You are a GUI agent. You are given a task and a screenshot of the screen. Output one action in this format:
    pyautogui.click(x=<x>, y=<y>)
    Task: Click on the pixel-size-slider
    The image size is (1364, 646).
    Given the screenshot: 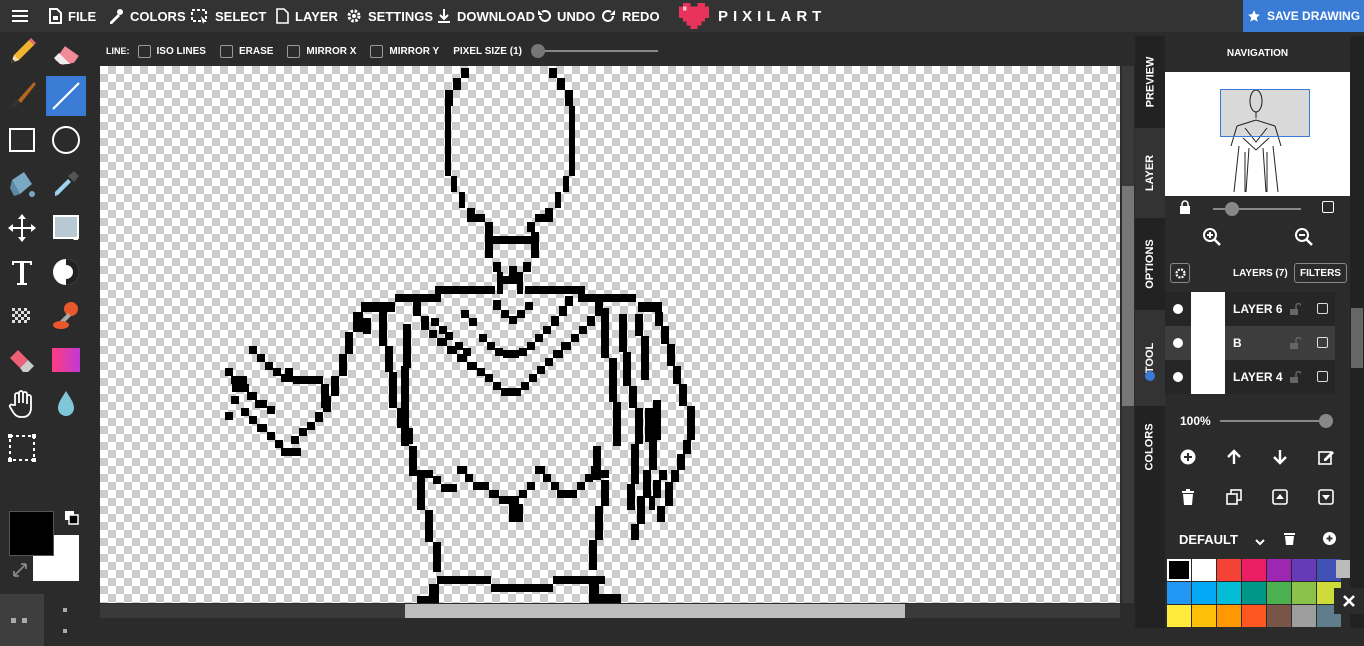 What is the action you would take?
    pyautogui.click(x=594, y=51)
    